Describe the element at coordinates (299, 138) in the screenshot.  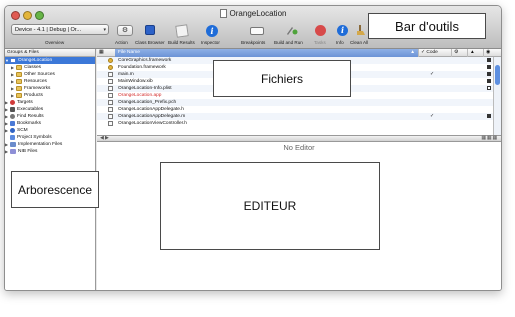
I see `editor-splitter: ◀ ▶ ▦▦▦` at that location.